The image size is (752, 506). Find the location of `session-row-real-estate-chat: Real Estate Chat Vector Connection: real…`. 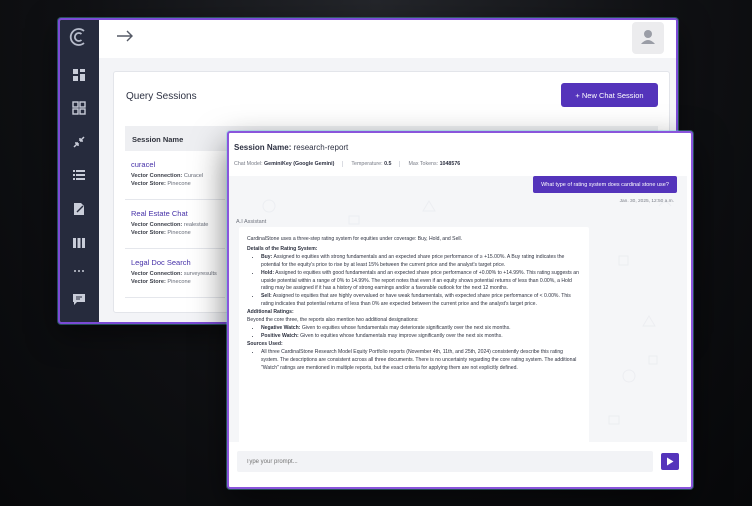

session-row-real-estate-chat: Real Estate Chat Vector Connection: real… is located at coordinates (186, 223).